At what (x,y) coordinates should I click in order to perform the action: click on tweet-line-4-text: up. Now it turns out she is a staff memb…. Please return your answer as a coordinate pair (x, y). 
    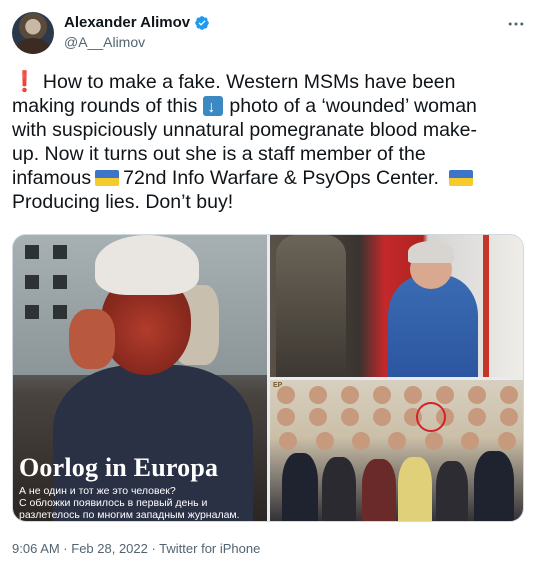
    Looking at the image, I should click on (219, 154).